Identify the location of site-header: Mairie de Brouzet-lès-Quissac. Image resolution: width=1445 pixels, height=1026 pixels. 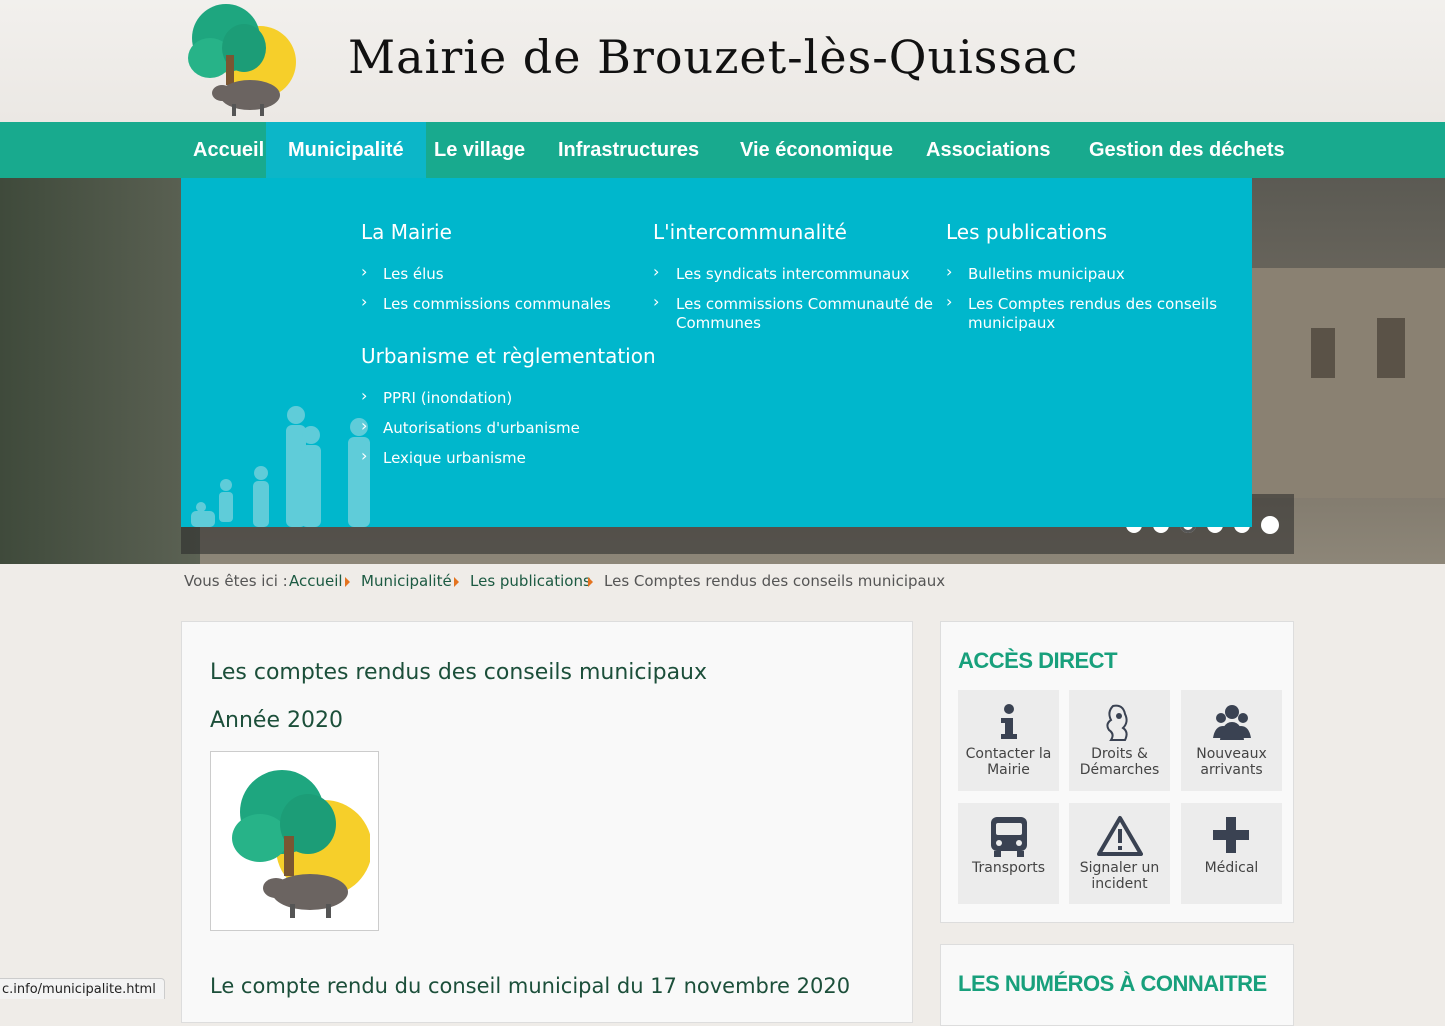
(722, 61).